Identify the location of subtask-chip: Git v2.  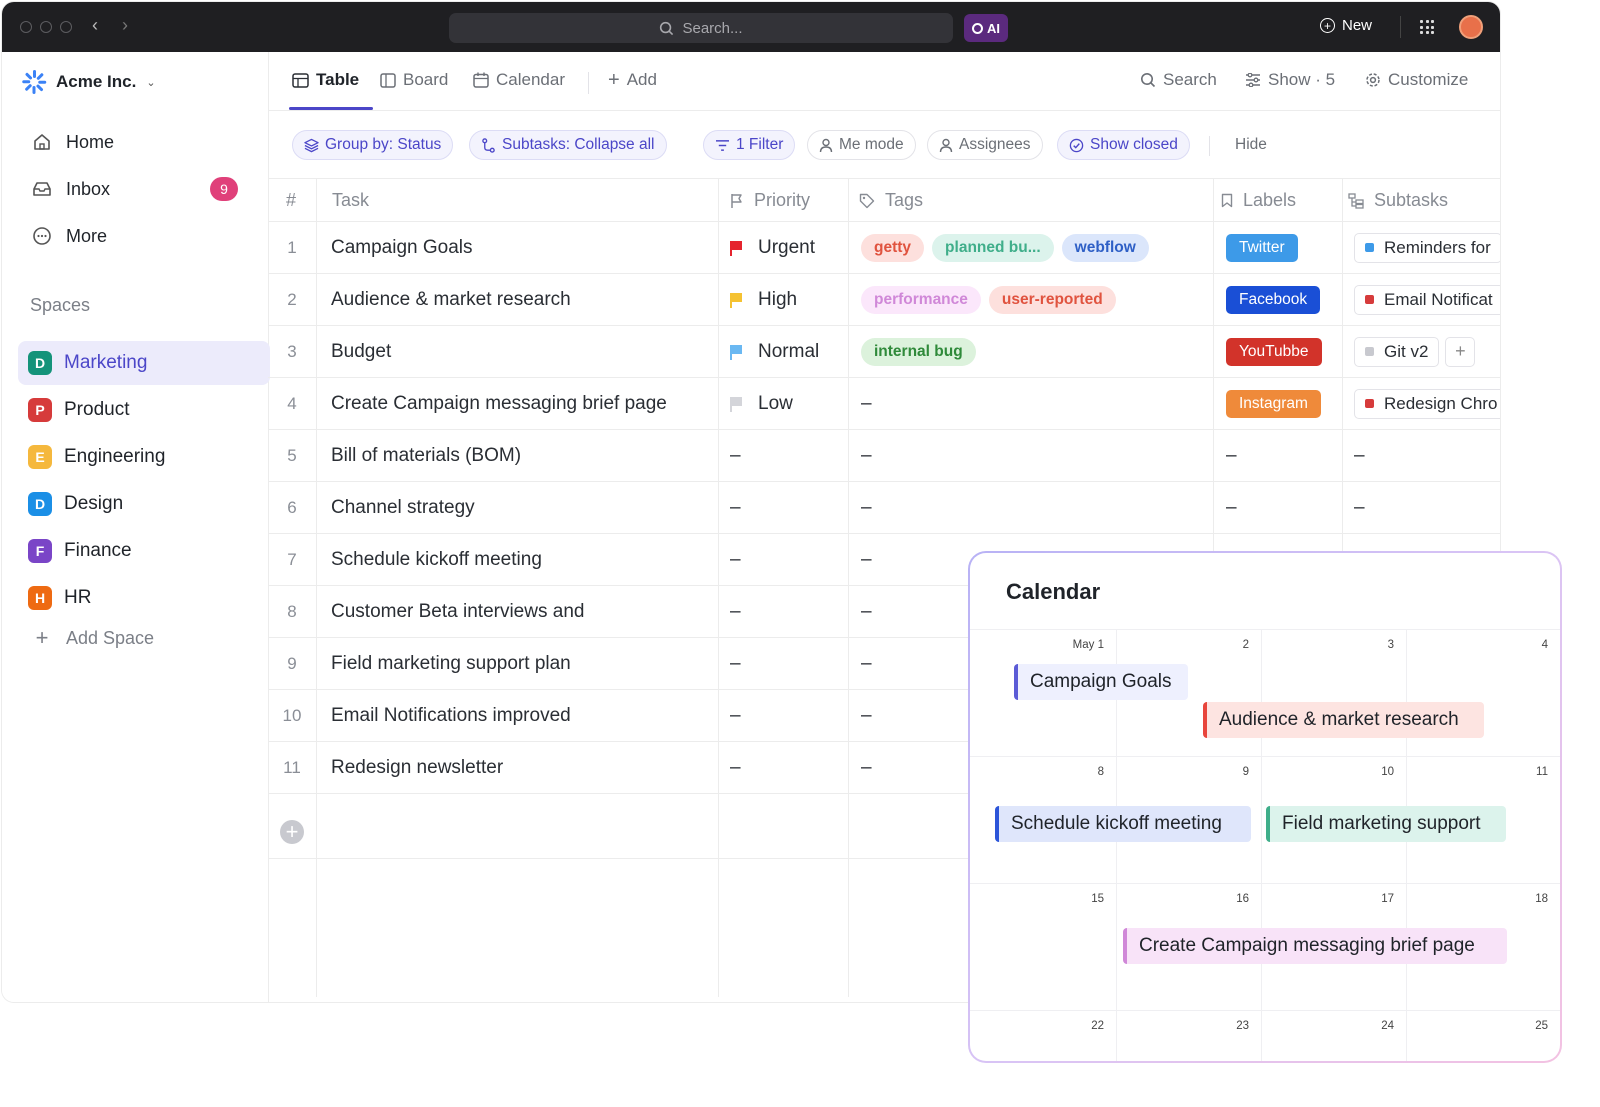
(1397, 351).